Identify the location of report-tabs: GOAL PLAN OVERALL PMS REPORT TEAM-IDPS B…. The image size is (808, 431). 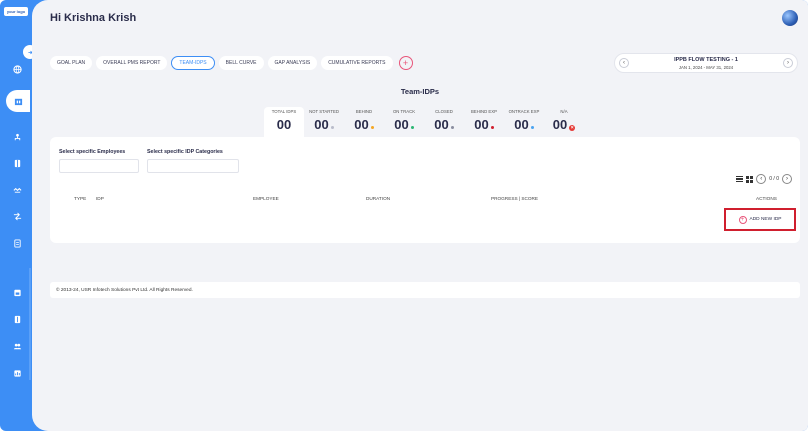
(231, 63).